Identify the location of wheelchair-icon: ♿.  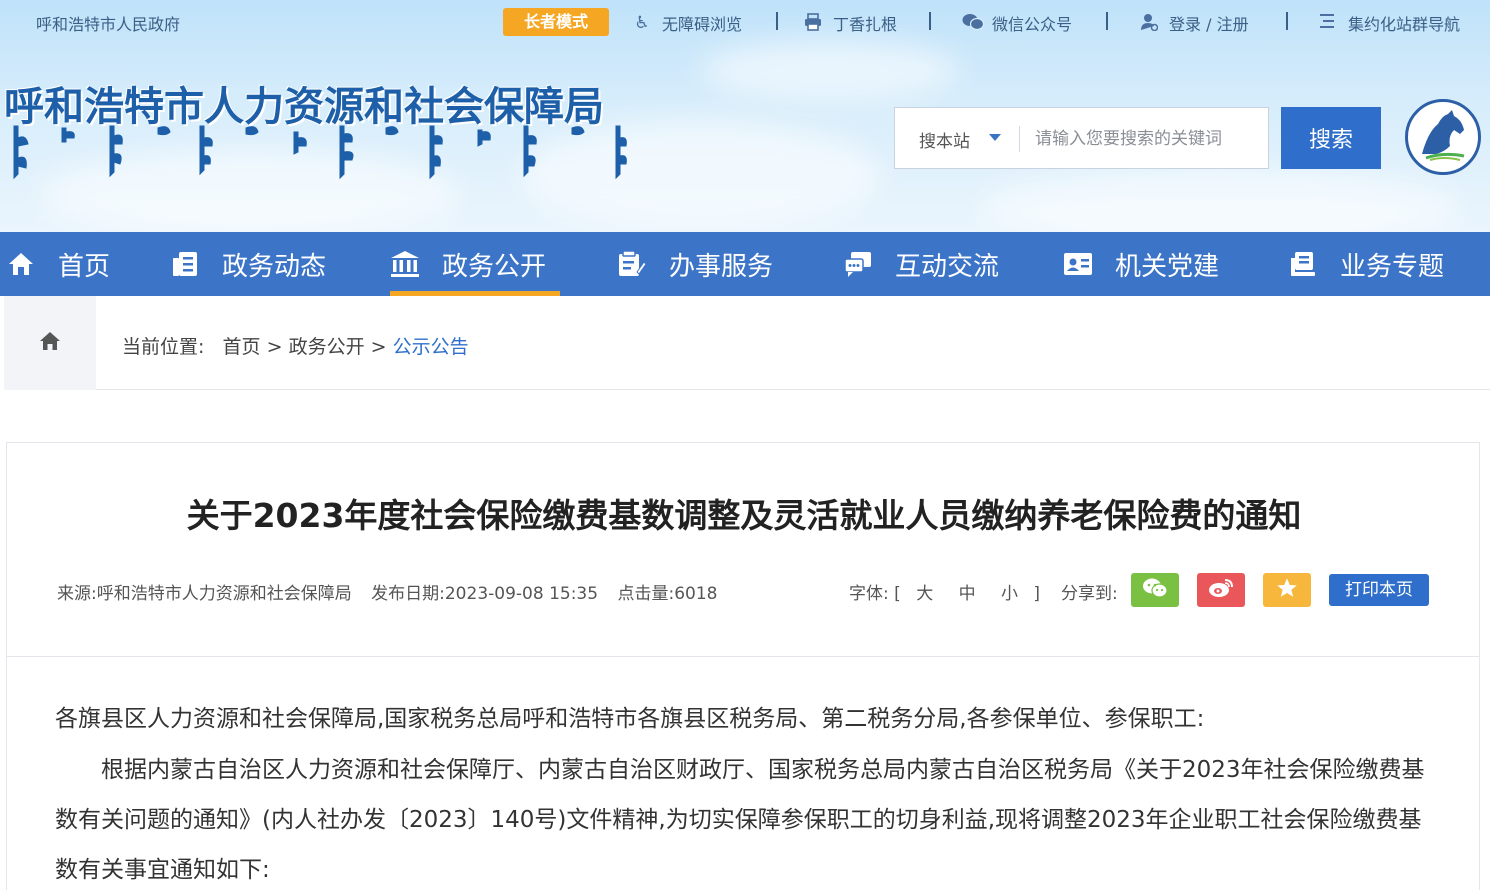
(642, 23).